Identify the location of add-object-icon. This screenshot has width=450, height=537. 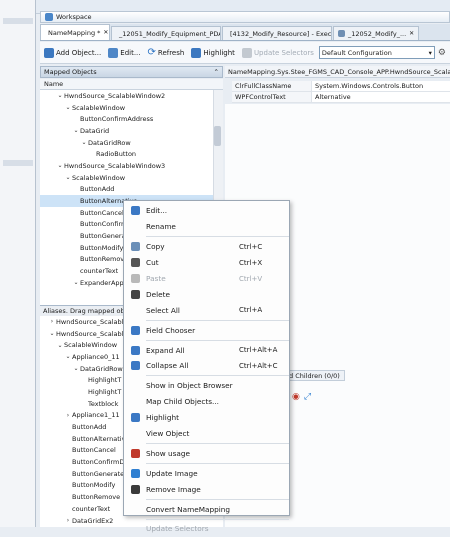
(49, 52).